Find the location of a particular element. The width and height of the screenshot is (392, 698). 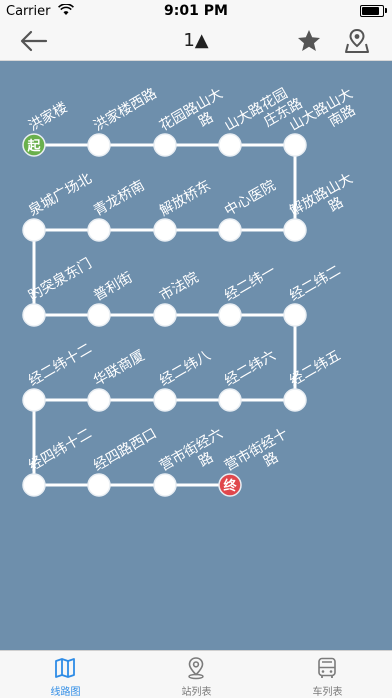

tab-bar: 线路图 站列表 车列表 is located at coordinates (196, 674).